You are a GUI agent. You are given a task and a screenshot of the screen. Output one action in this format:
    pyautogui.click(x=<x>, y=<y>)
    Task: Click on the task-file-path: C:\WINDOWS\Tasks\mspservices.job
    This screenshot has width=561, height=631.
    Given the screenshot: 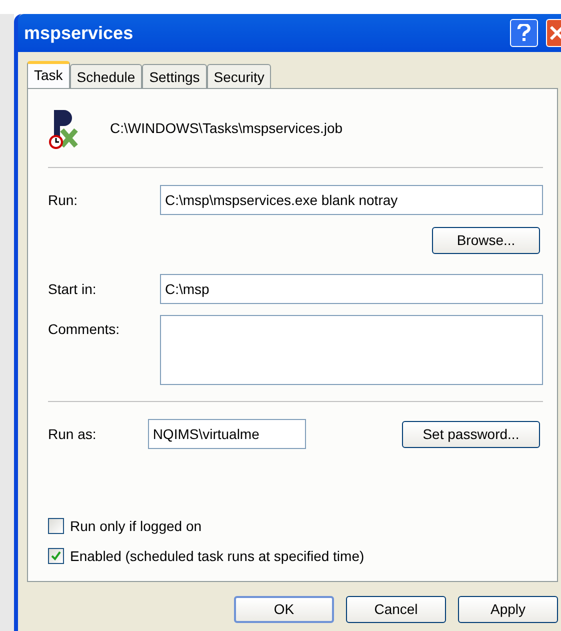 What is the action you would take?
    pyautogui.click(x=226, y=128)
    